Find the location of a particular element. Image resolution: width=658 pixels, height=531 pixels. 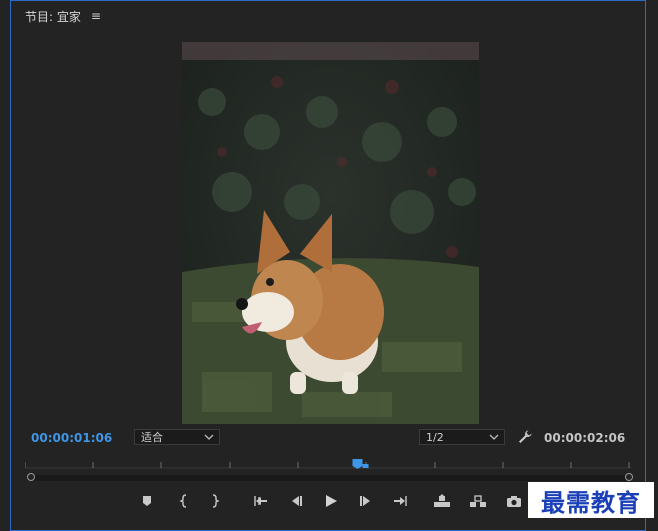

watermark-logo: 最需教育 is located at coordinates (591, 500).